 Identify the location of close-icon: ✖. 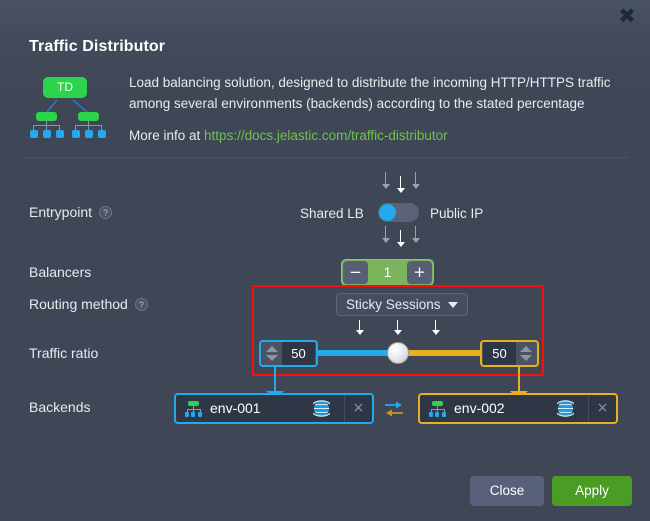
(627, 17).